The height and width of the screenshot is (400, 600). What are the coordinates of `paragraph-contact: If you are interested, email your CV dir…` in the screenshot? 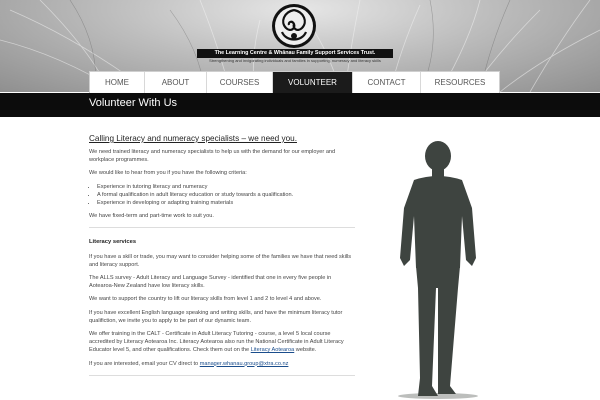 It's located at (222, 364).